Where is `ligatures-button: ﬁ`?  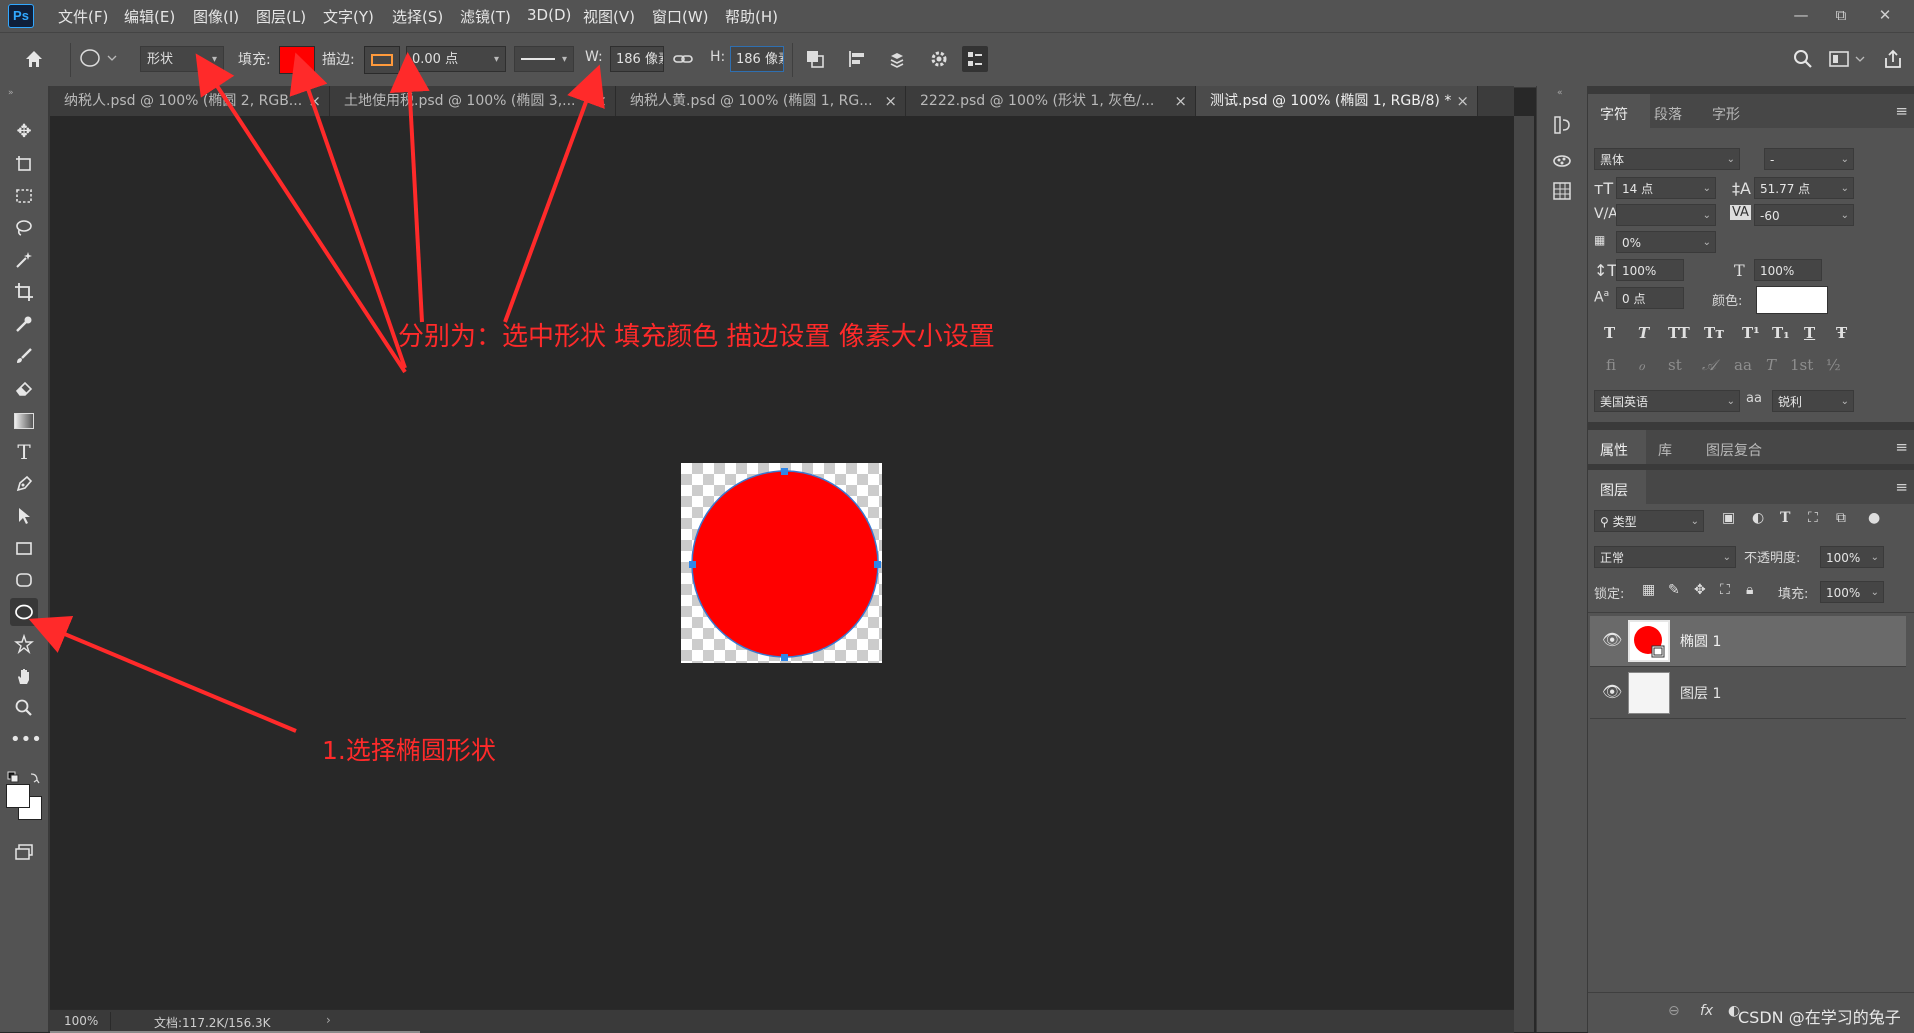 ligatures-button: ﬁ is located at coordinates (1611, 365).